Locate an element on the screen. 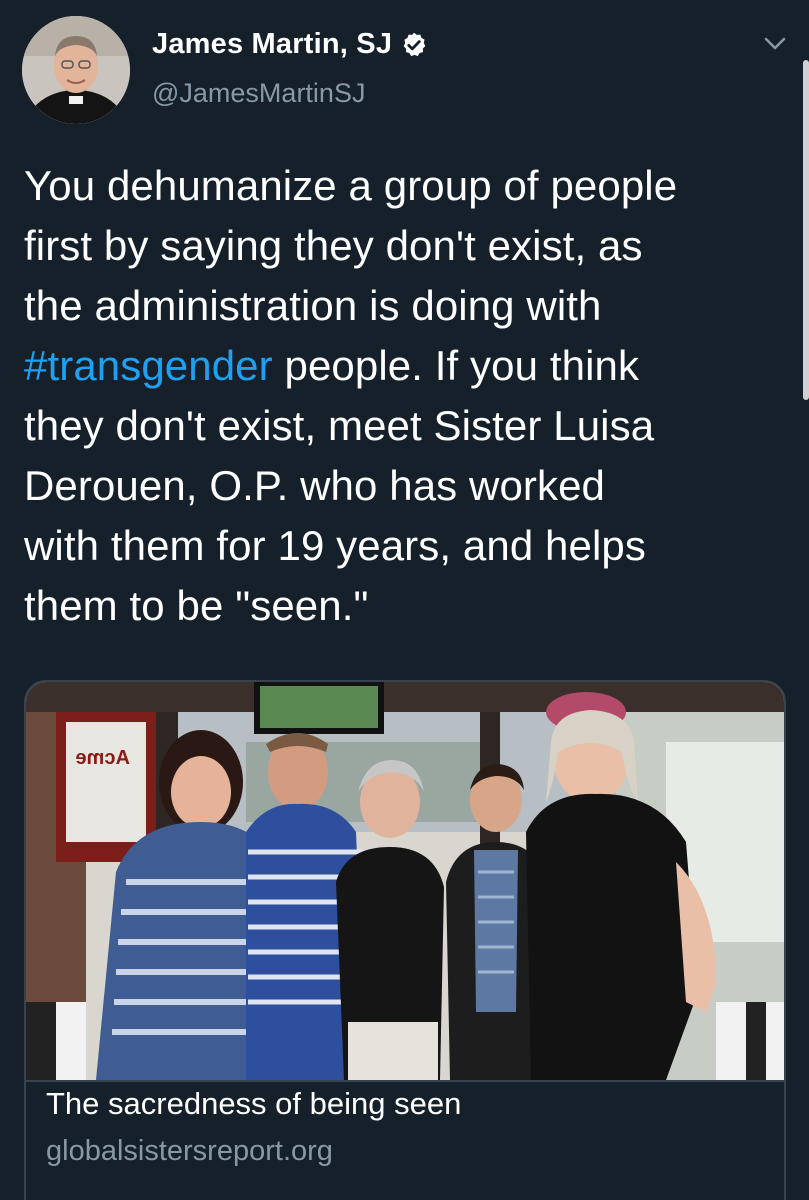  author-name-row: James Martin, SJ is located at coordinates (290, 44).